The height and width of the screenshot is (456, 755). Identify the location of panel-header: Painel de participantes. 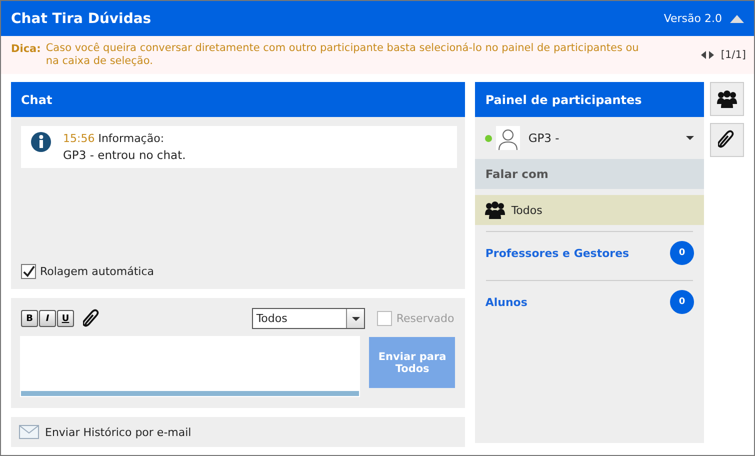
(589, 99).